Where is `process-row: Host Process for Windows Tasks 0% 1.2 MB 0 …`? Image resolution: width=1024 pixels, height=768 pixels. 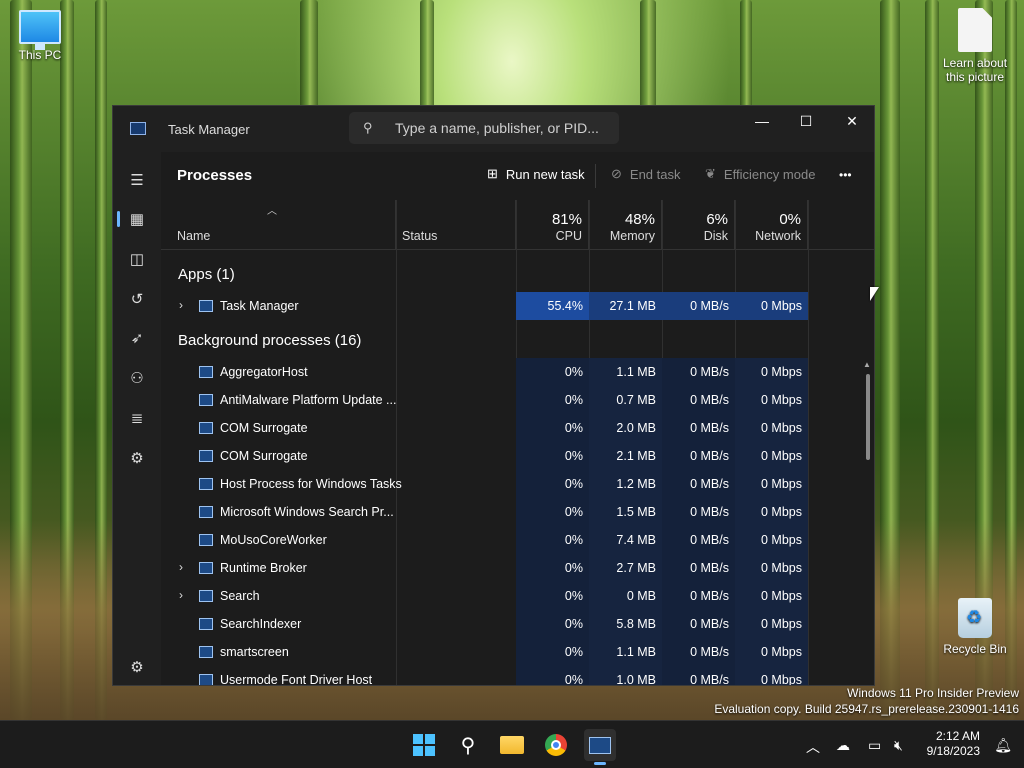 process-row: Host Process for Windows Tasks 0% 1.2 MB 0 … is located at coordinates (509, 484).